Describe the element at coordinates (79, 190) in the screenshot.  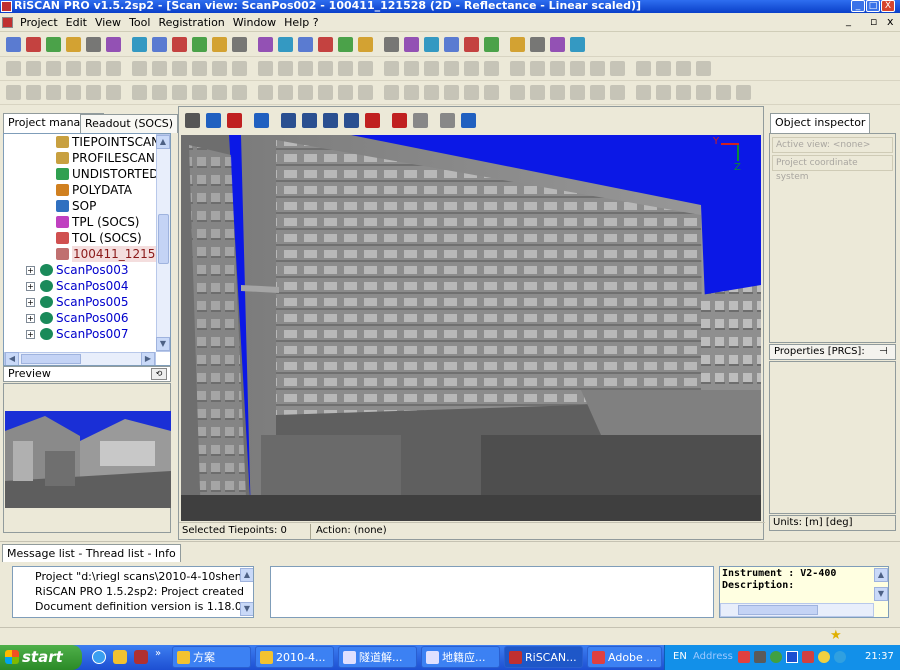
I see `tree-item: POLYDATA` at that location.